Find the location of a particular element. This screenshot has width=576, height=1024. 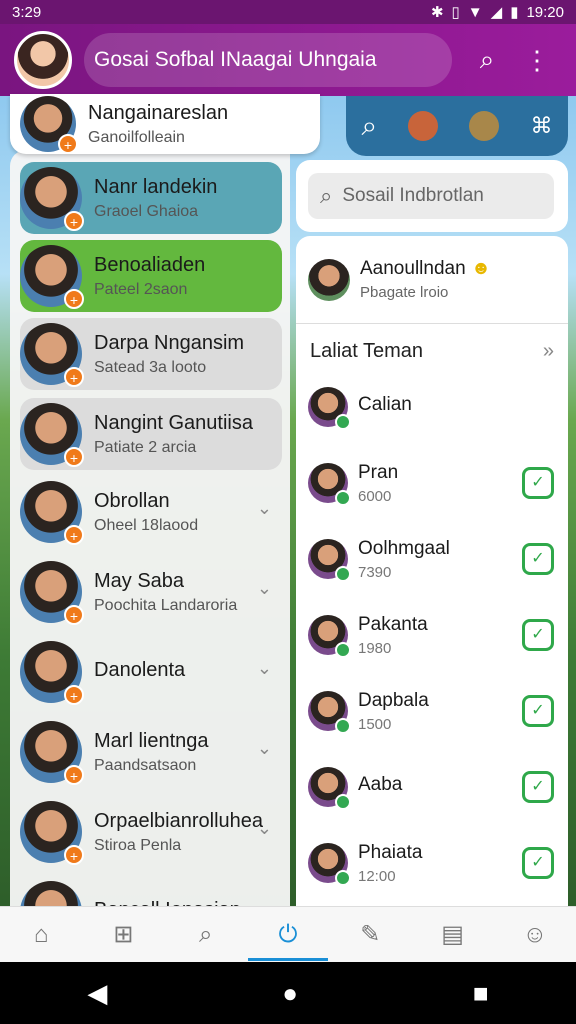

friend-row: Calian is located at coordinates (432, 407).